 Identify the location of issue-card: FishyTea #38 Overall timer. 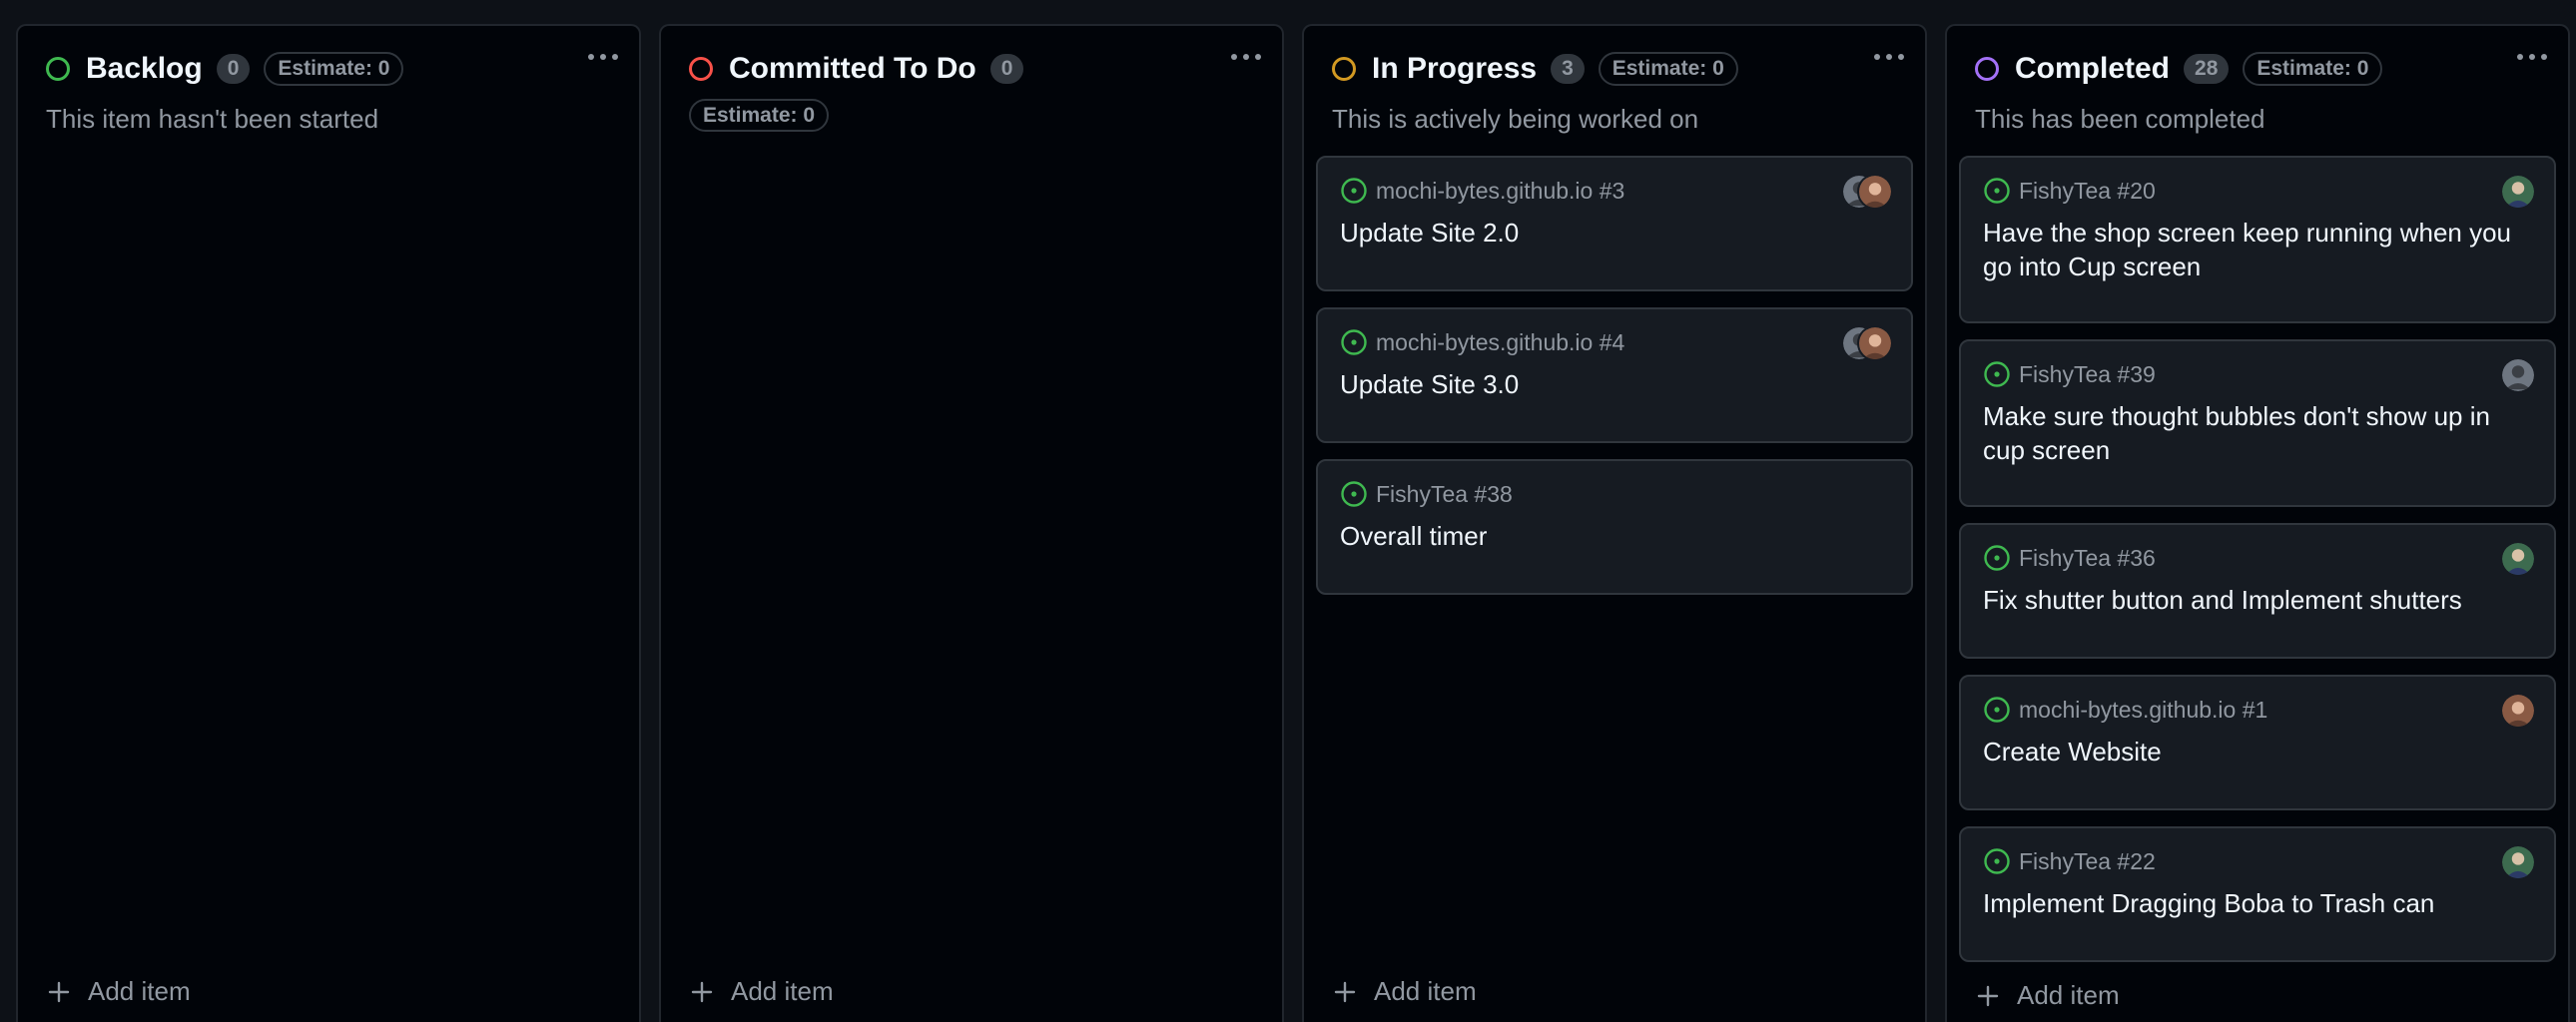
(1614, 527).